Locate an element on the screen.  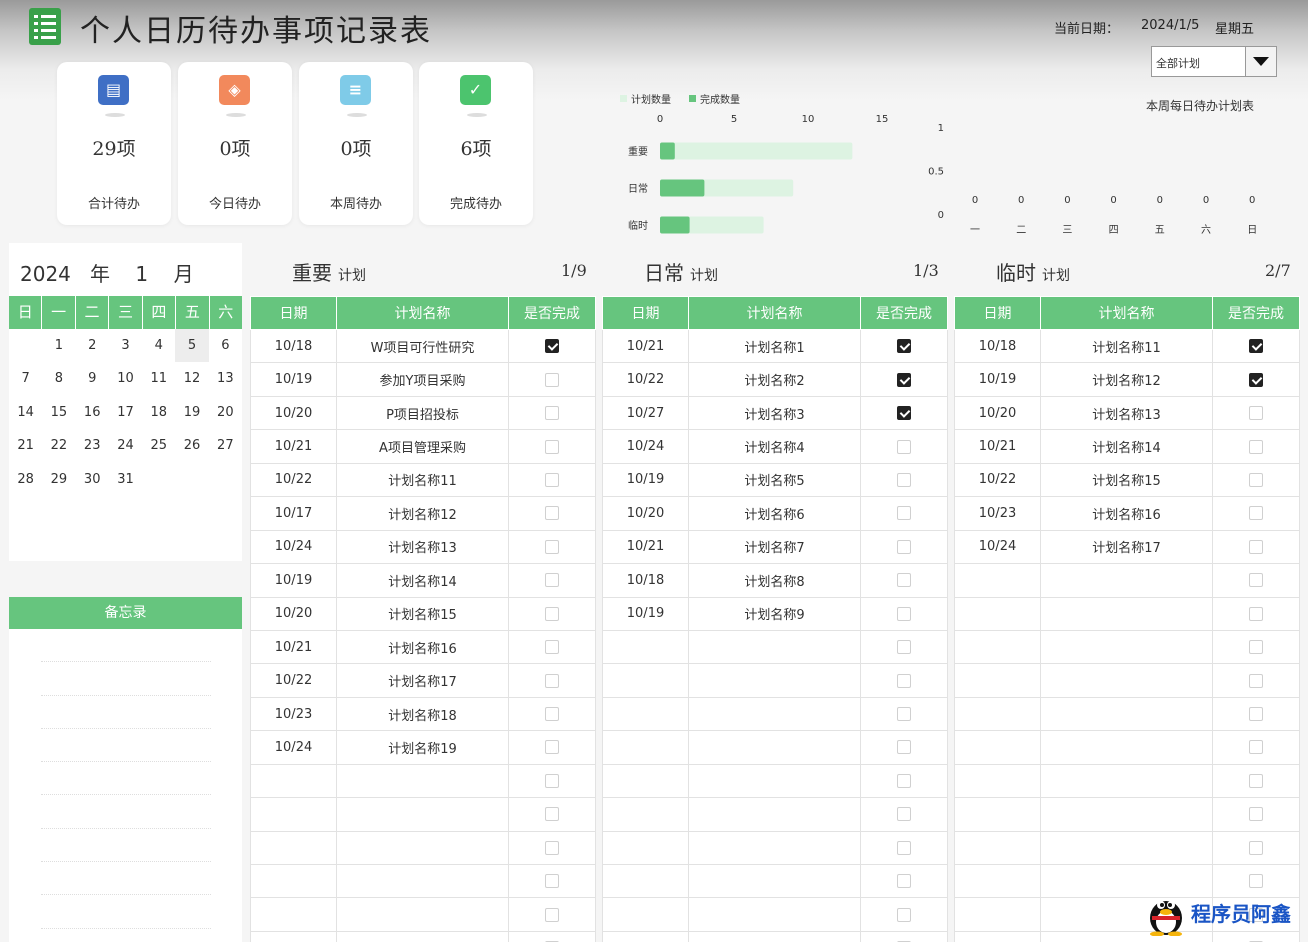
calendar-day: 25 is located at coordinates (158, 445).